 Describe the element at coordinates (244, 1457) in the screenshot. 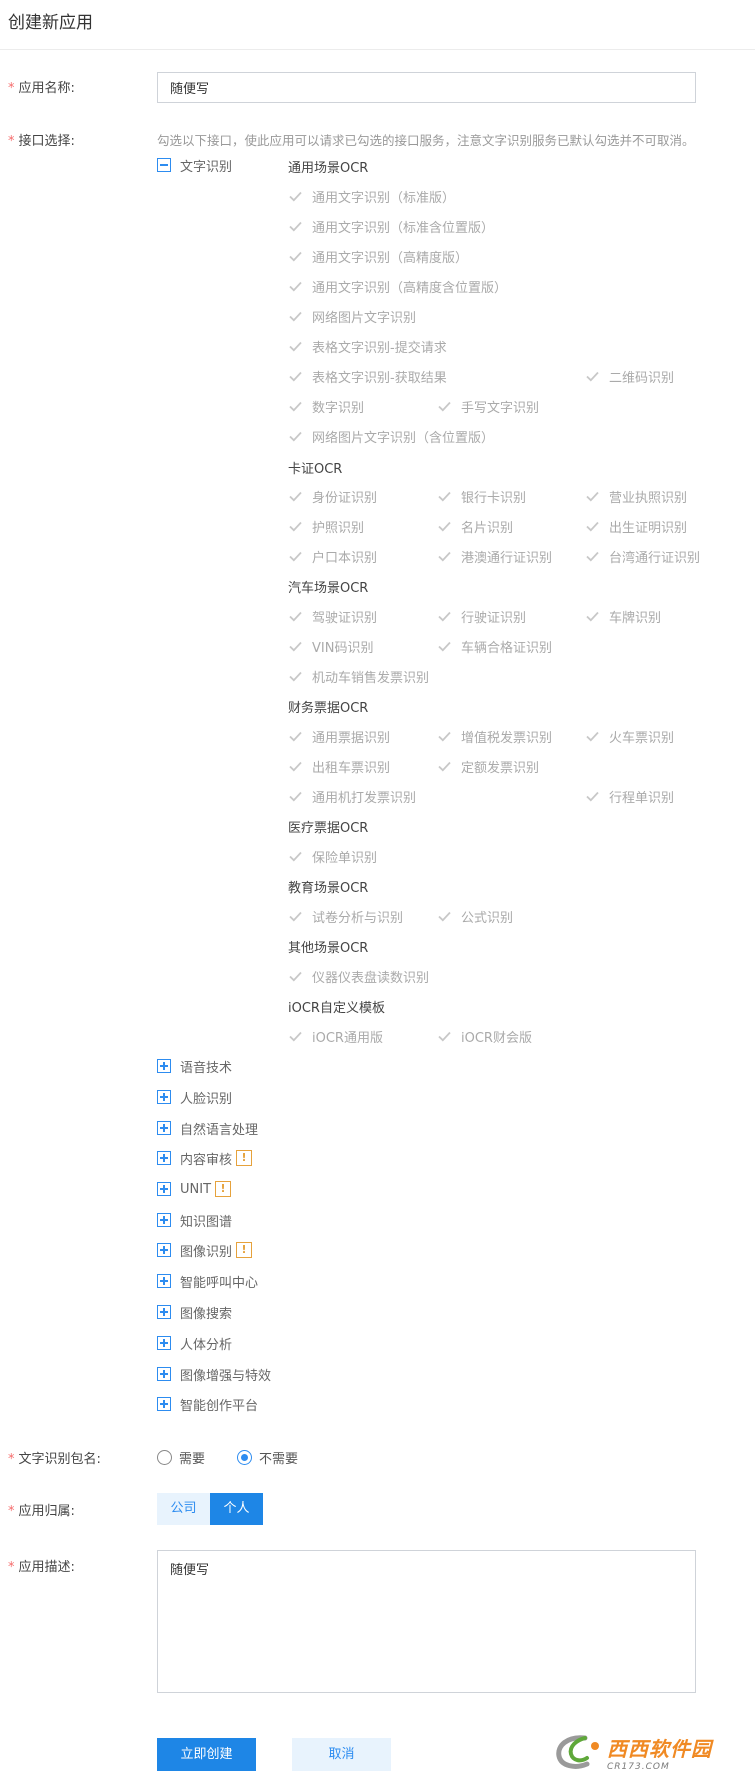

I see `radio-circle-selected` at that location.